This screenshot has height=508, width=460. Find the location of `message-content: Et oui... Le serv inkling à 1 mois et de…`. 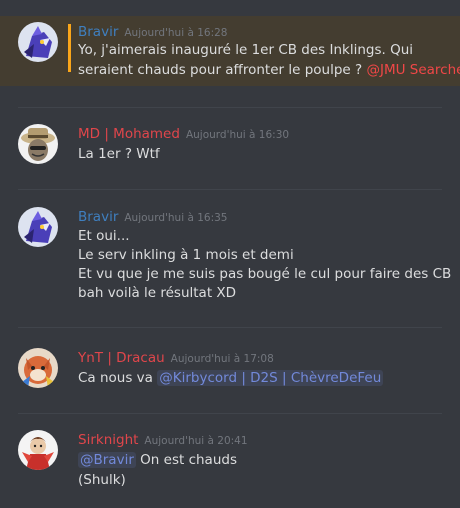

message-content: Et oui... Le serv inkling à 1 mois et de… is located at coordinates (264, 265).